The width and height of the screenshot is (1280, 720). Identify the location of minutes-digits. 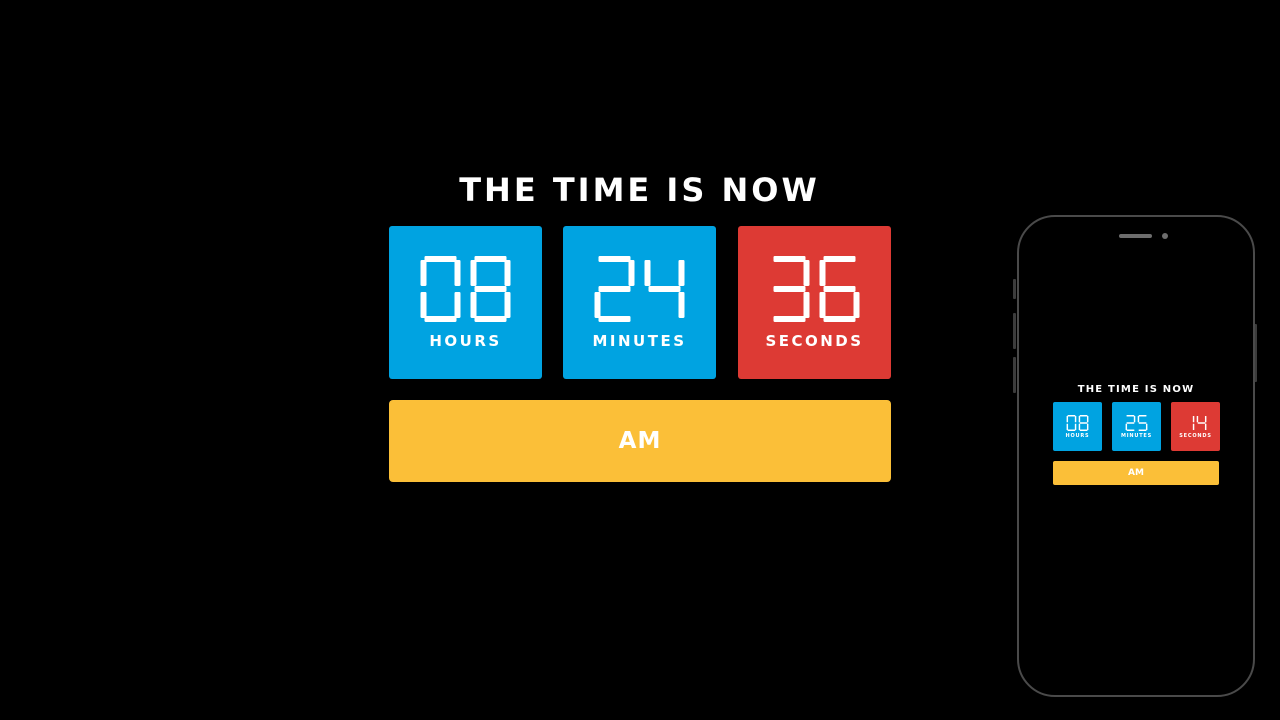
(639, 289).